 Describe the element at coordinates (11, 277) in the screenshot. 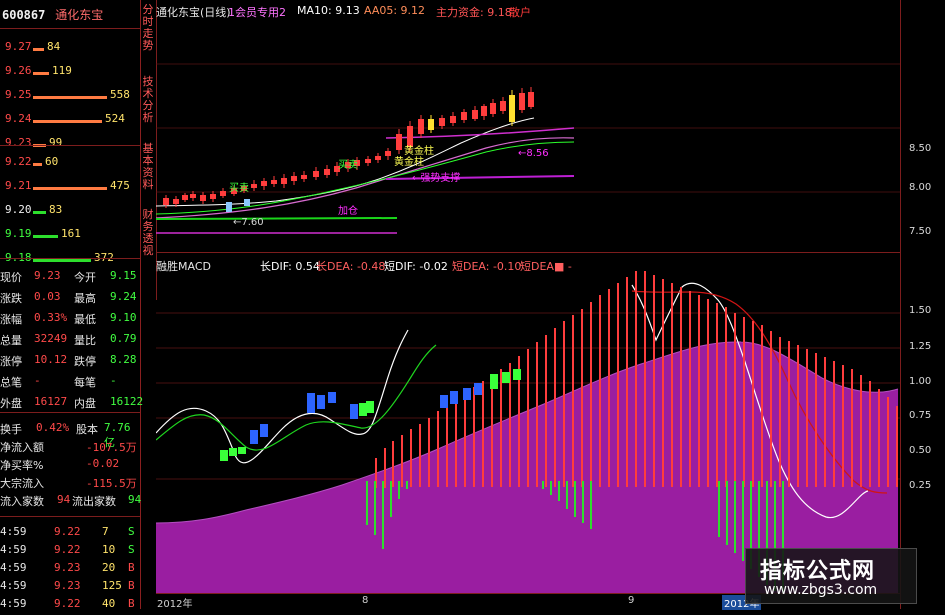

I see `stat-label: 现价` at that location.